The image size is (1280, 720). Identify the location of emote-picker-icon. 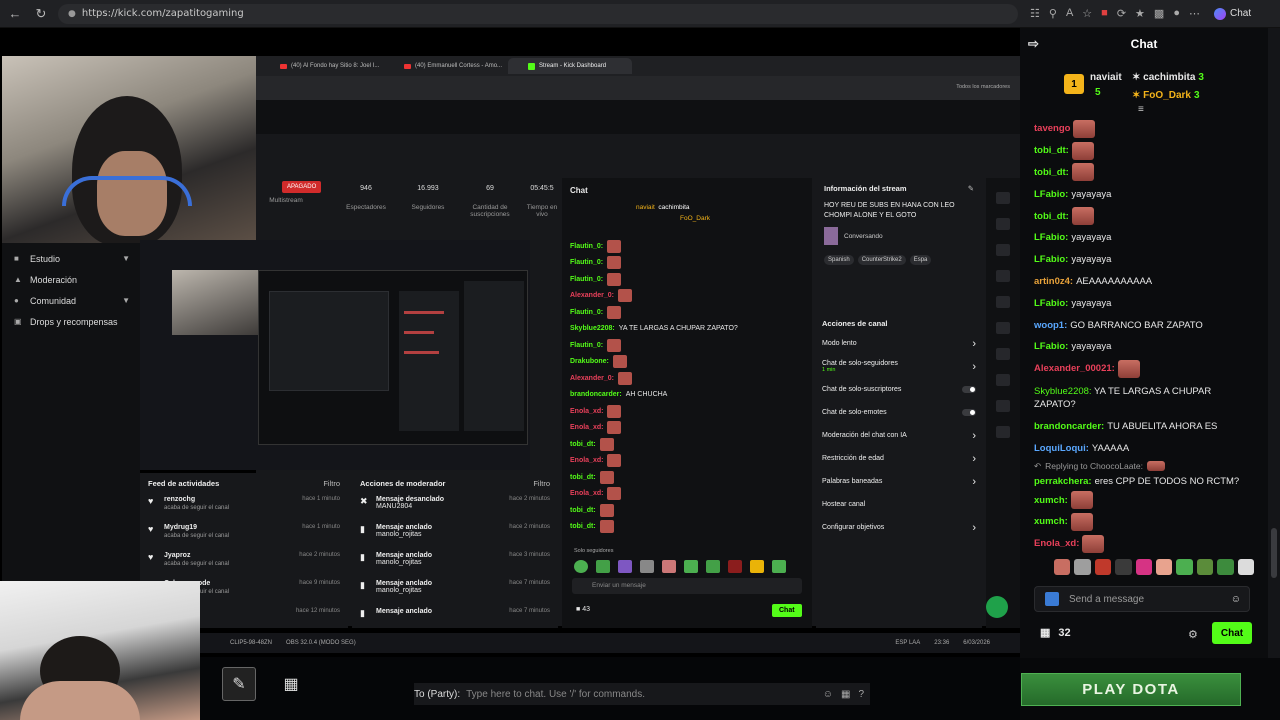
(1052, 599).